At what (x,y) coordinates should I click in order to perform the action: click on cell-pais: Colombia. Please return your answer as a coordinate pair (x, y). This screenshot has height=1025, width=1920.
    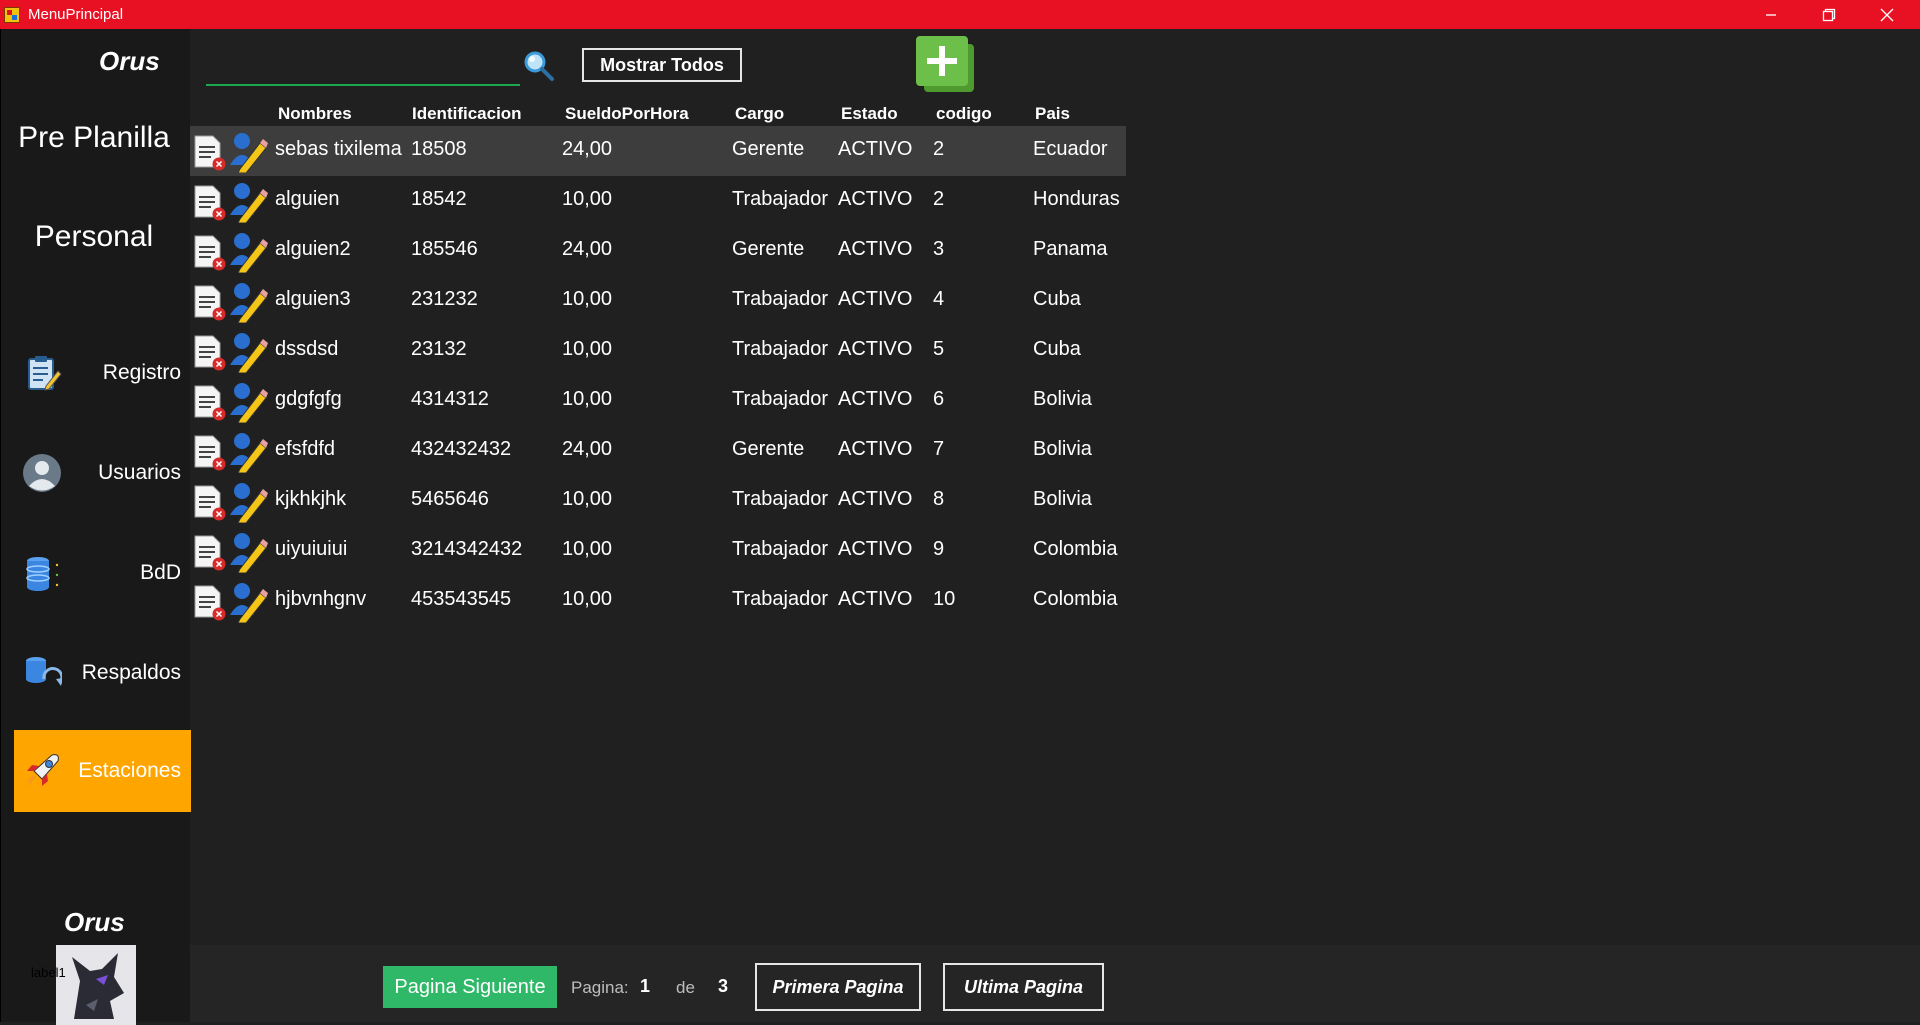
    Looking at the image, I should click on (1075, 599).